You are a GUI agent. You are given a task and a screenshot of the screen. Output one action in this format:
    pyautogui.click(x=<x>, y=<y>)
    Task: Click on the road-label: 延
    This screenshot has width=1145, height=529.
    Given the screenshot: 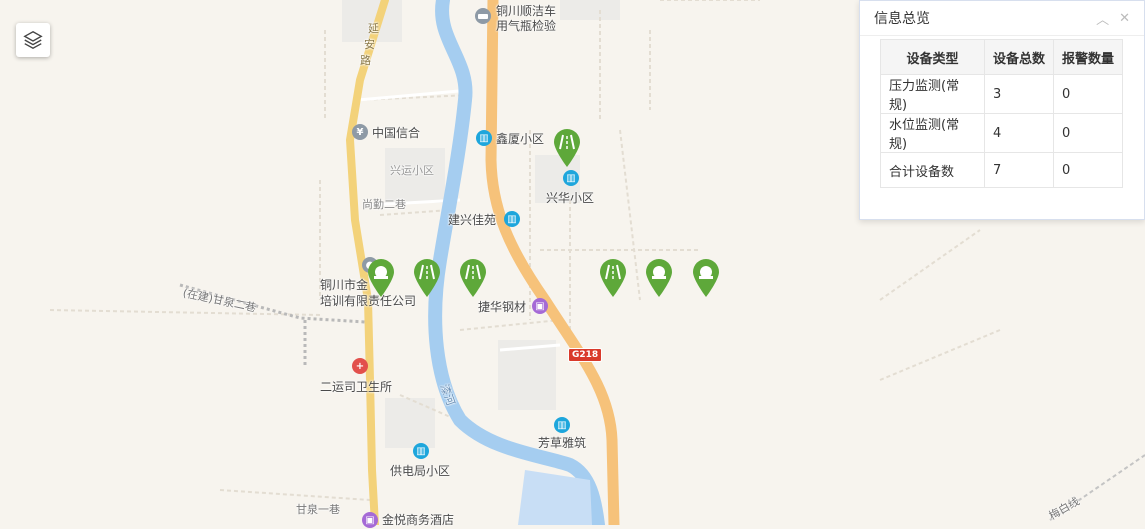 What is the action you would take?
    pyautogui.click(x=373, y=28)
    